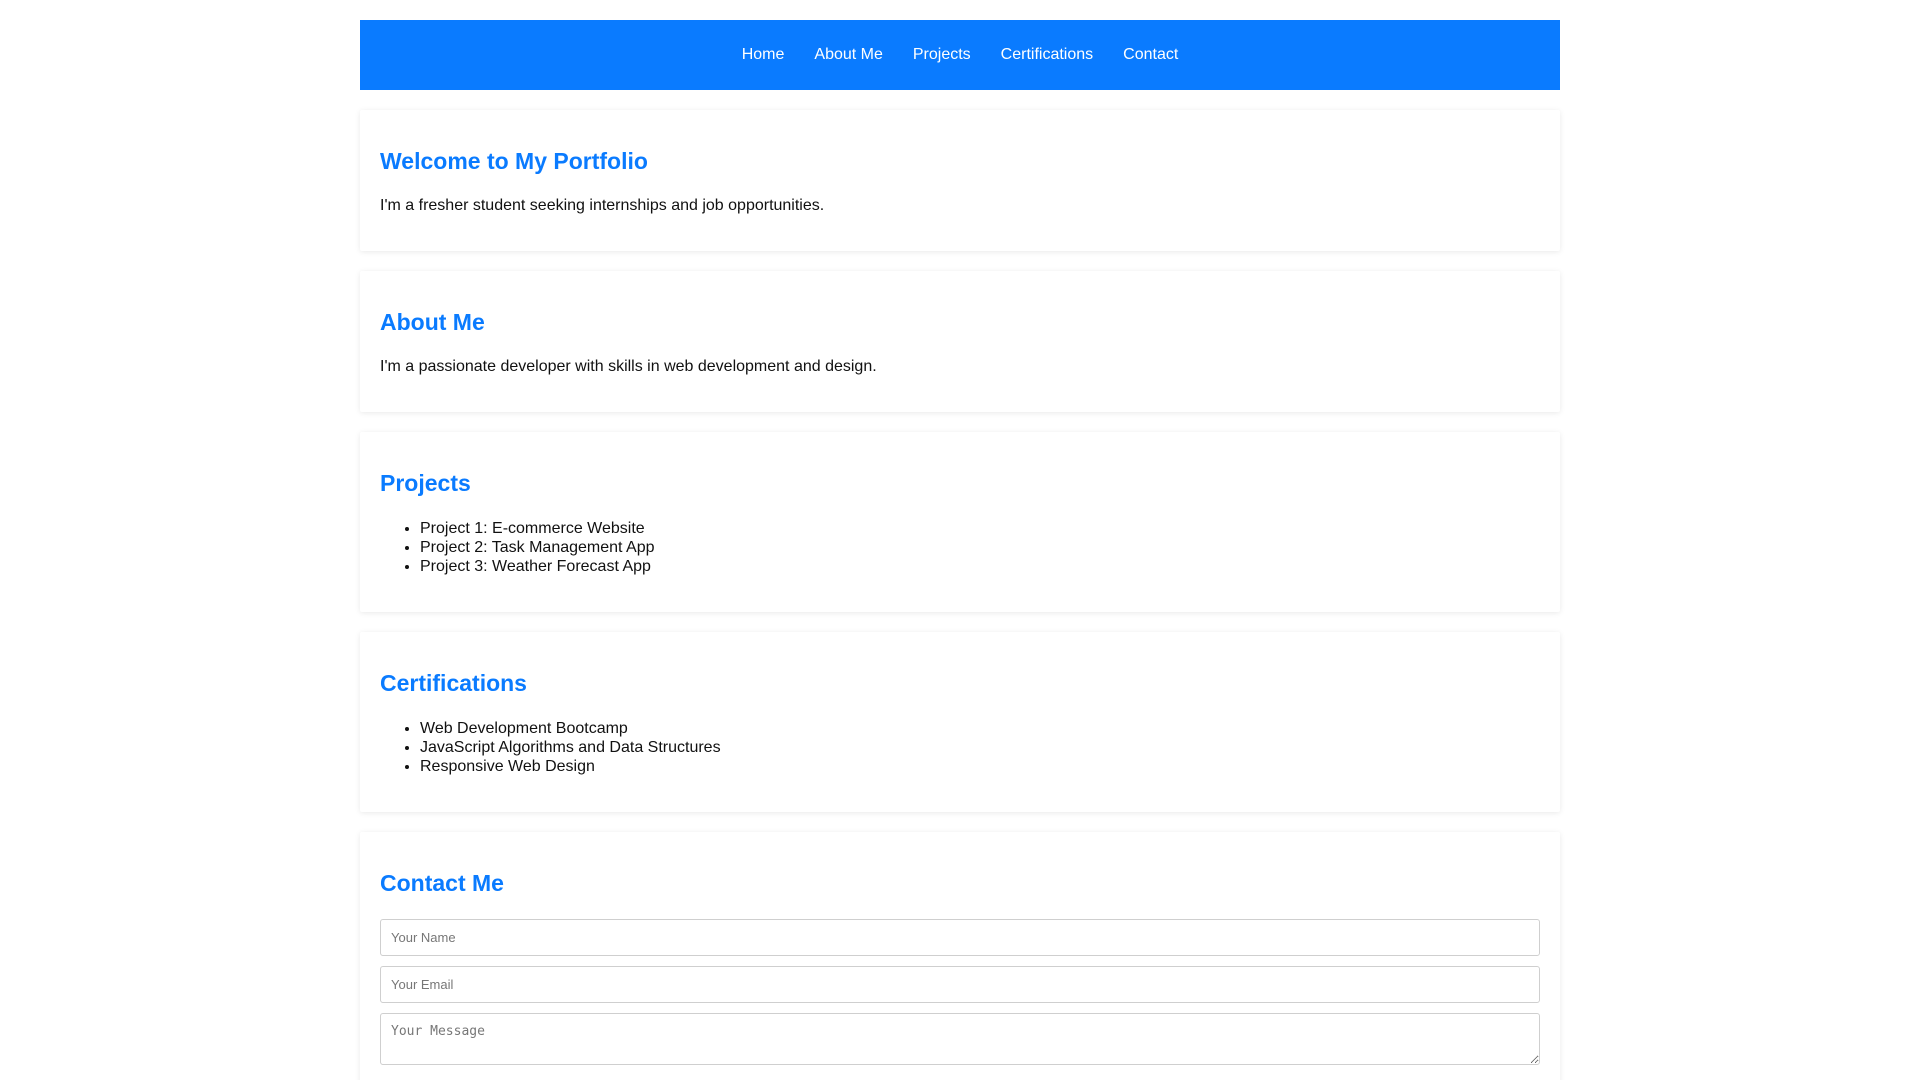  What do you see at coordinates (980, 728) in the screenshot?
I see `list-item: Web Development Bootcamp` at bounding box center [980, 728].